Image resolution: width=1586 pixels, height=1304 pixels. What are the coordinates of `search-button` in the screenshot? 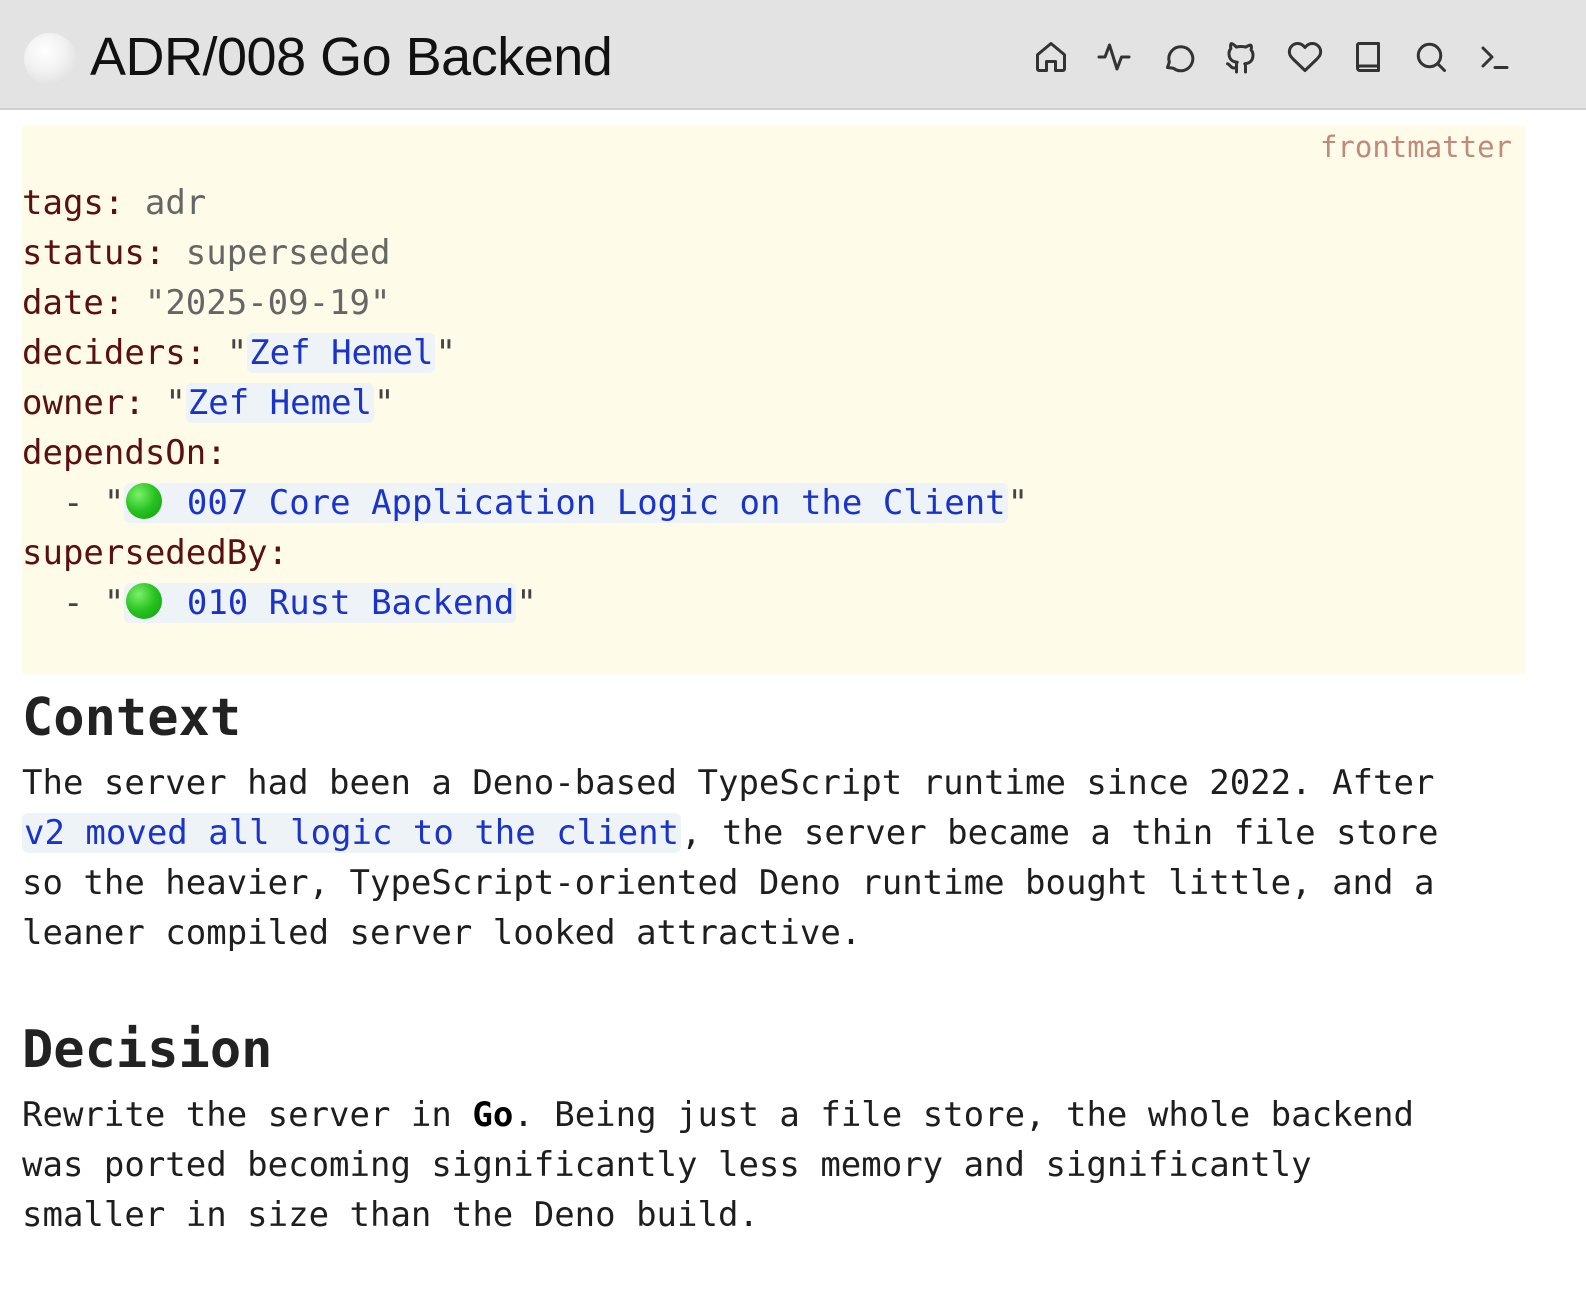 It's located at (1431, 57).